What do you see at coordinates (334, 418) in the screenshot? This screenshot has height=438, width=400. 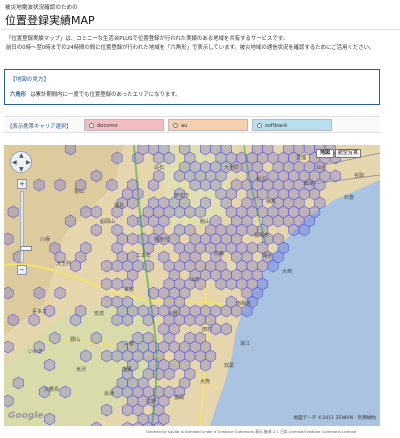 I see `map-attribution: 地図データ ©2011 ZENRIN - 利用規約` at bounding box center [334, 418].